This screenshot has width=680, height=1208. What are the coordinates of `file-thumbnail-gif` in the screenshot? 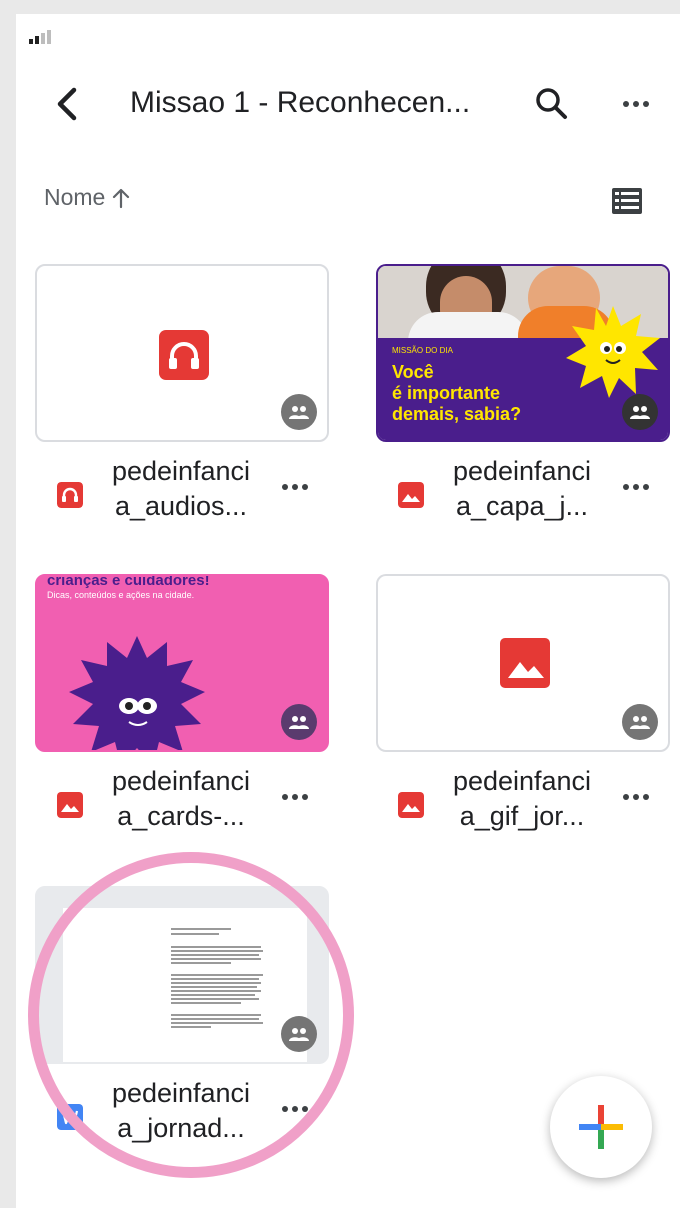 It's located at (523, 663).